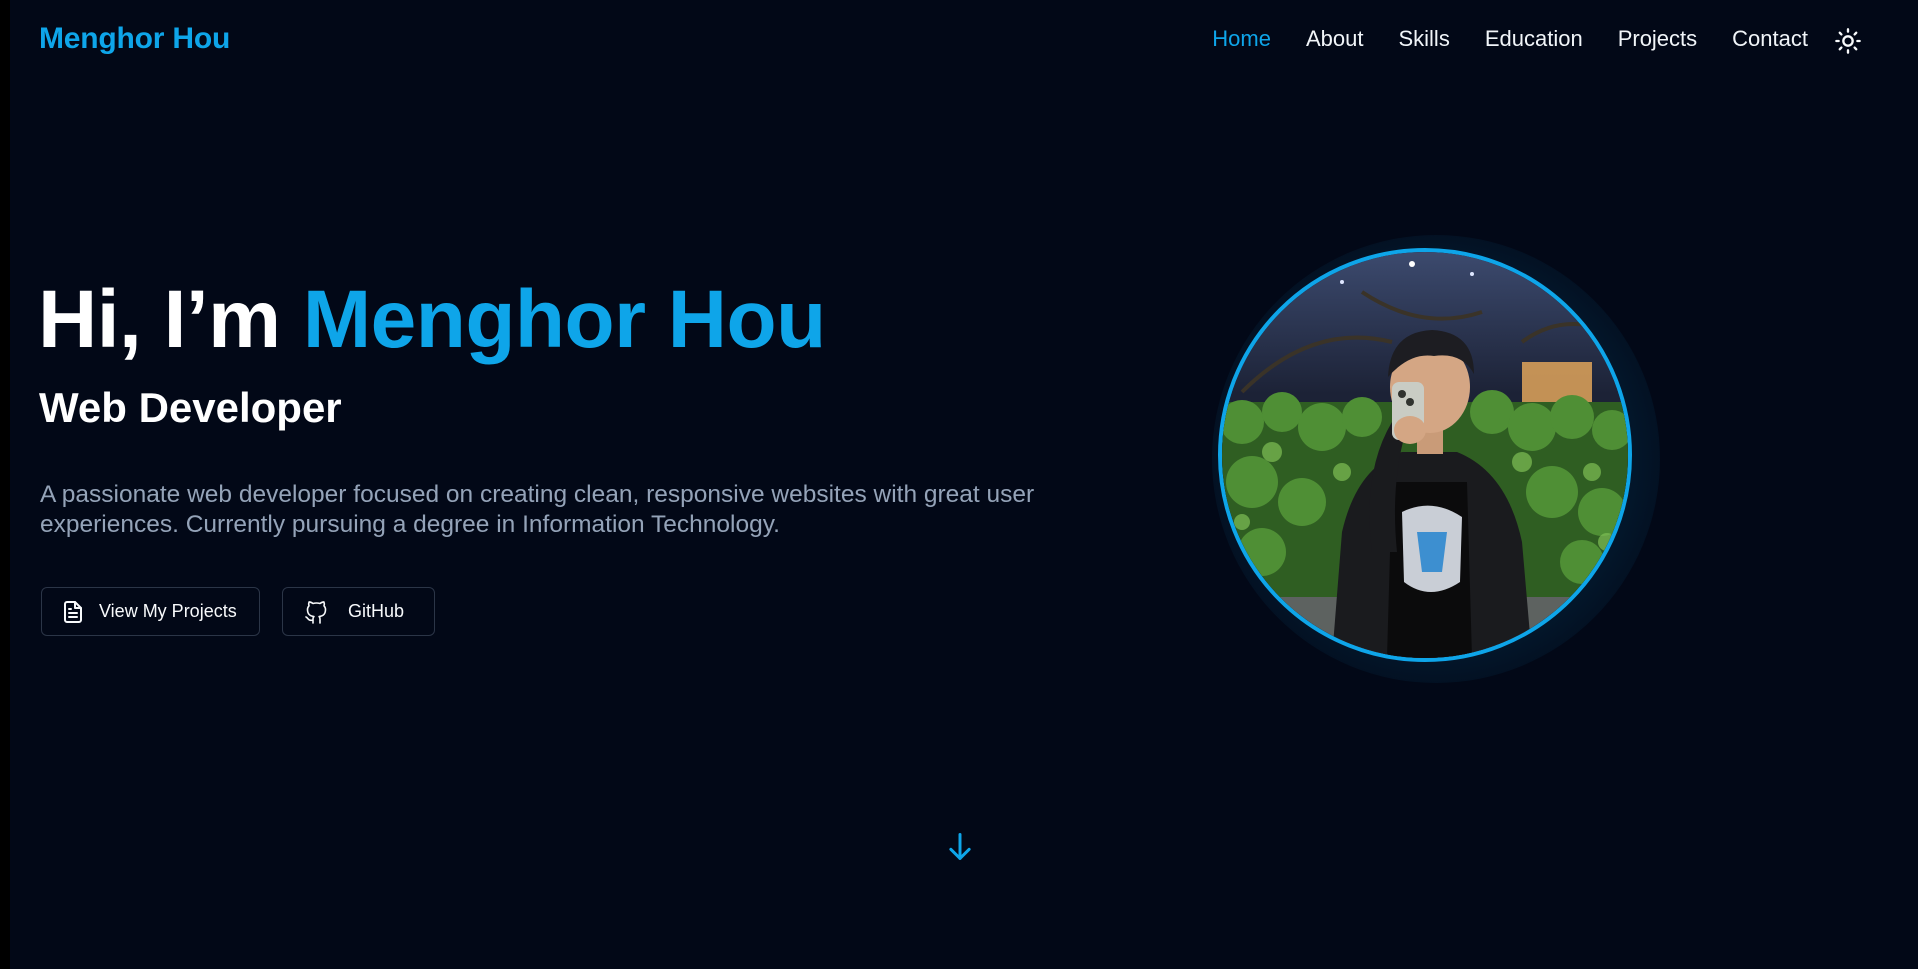 The image size is (1918, 969). I want to click on theme-toggle-button, so click(1848, 41).